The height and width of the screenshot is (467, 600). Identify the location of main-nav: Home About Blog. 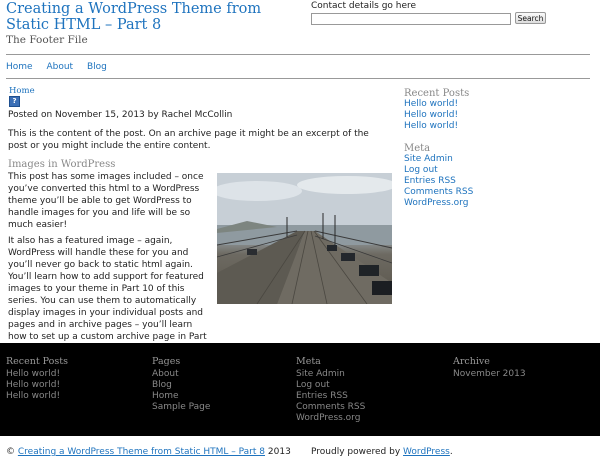
(62, 67).